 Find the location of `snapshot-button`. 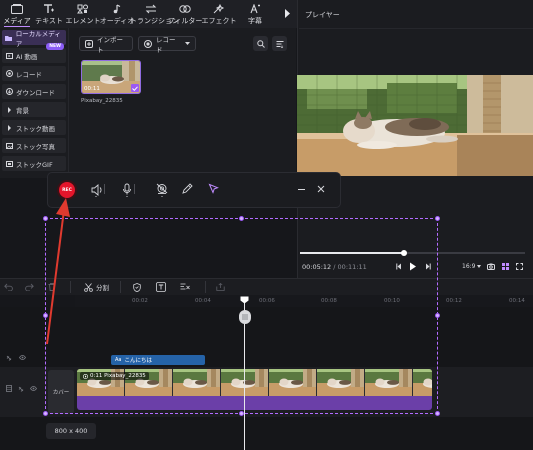

snapshot-button is located at coordinates (491, 266).